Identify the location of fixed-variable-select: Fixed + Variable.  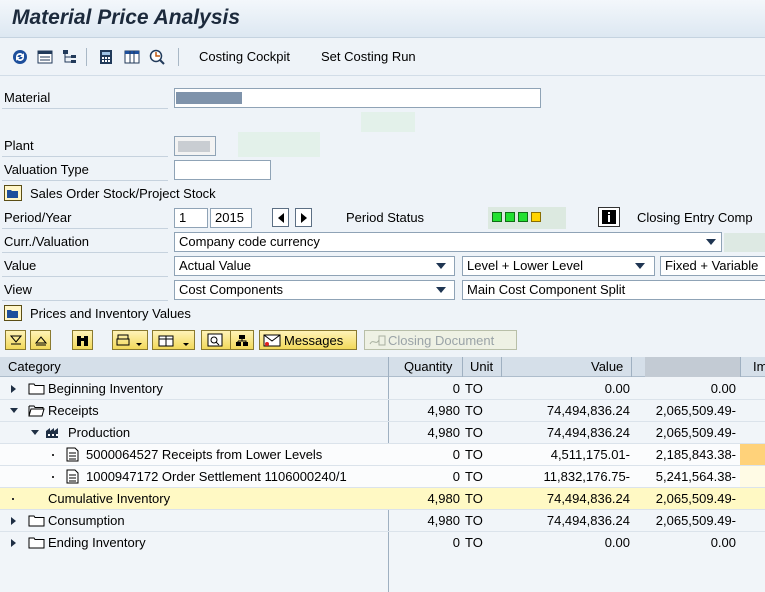
(712, 266).